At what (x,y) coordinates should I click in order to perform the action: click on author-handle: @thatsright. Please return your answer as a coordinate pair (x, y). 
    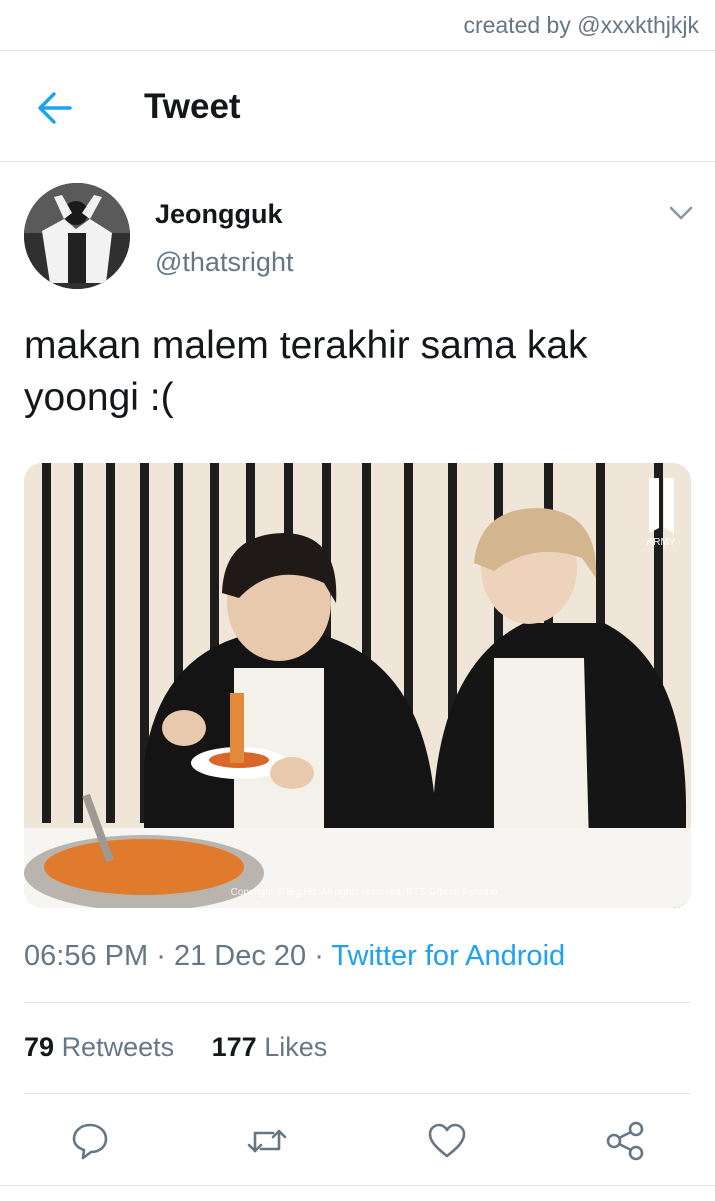
    Looking at the image, I should click on (224, 262).